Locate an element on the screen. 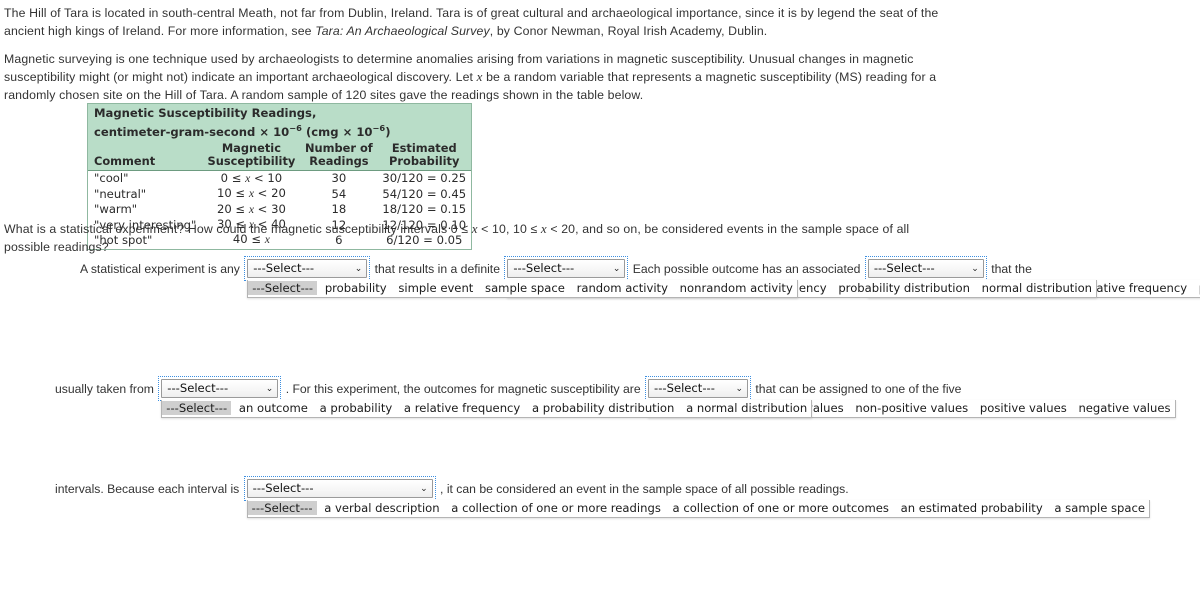 The width and height of the screenshot is (1200, 601). col1-line1: Magnetic is located at coordinates (251, 147).